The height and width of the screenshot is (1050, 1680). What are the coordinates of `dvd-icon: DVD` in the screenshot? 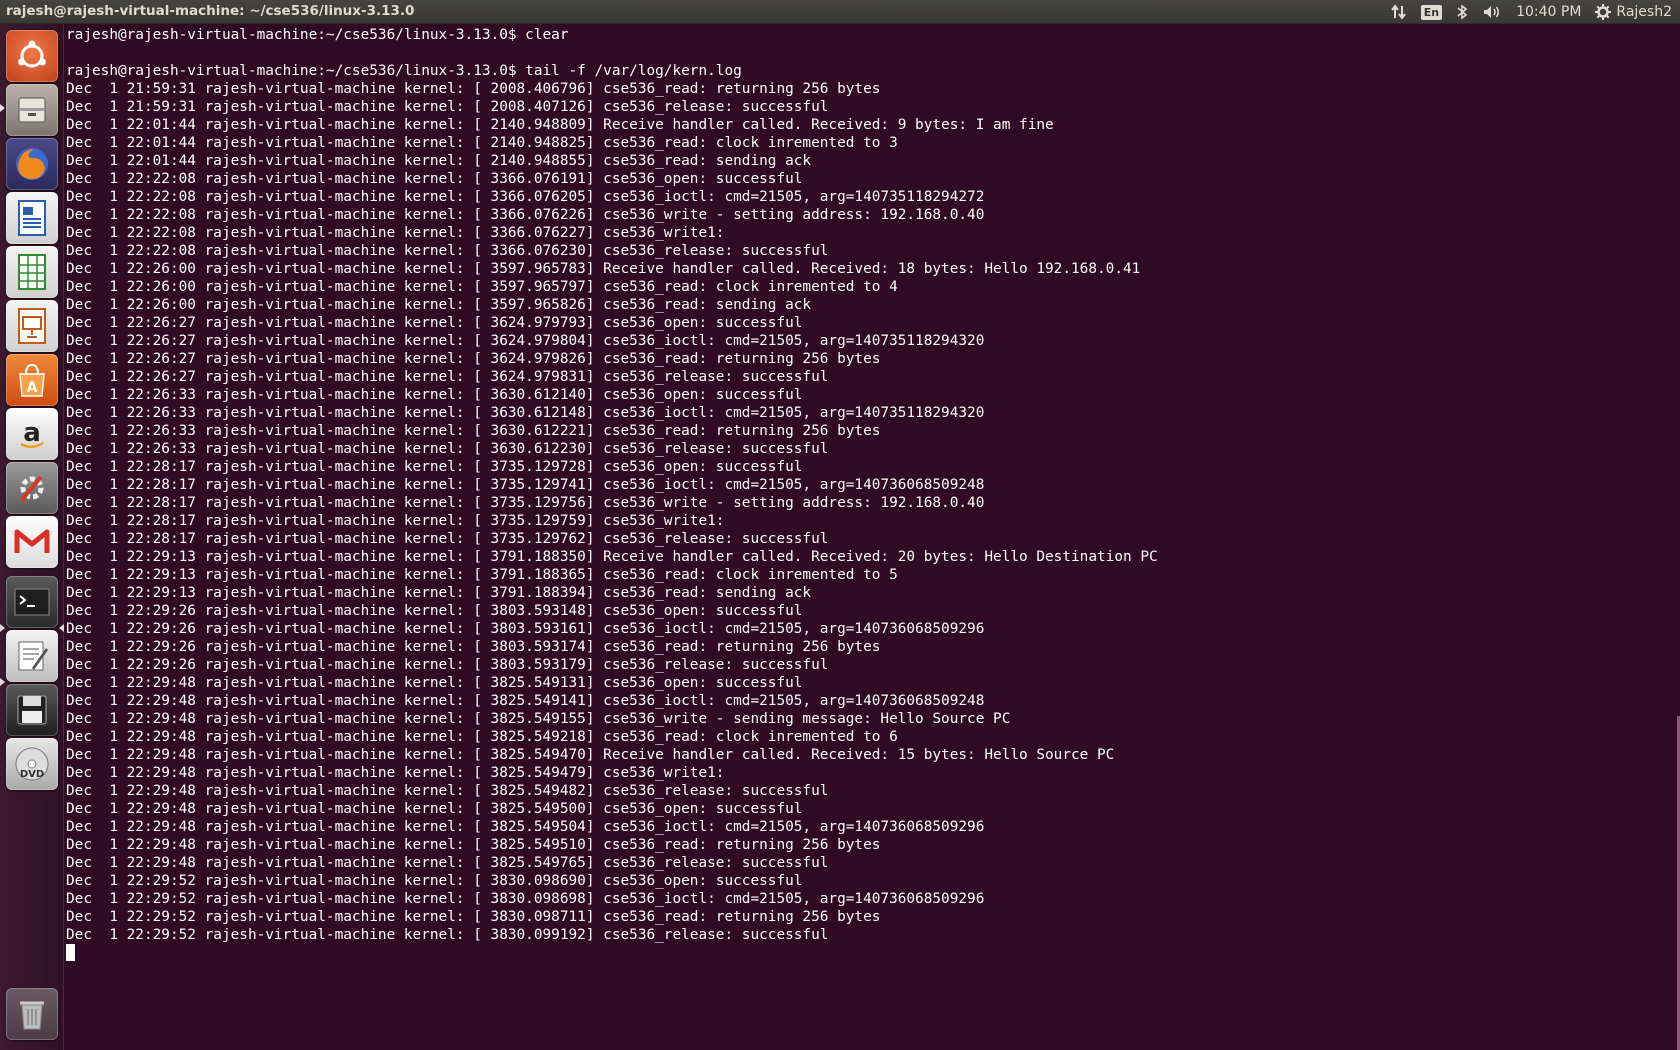 It's located at (32, 764).